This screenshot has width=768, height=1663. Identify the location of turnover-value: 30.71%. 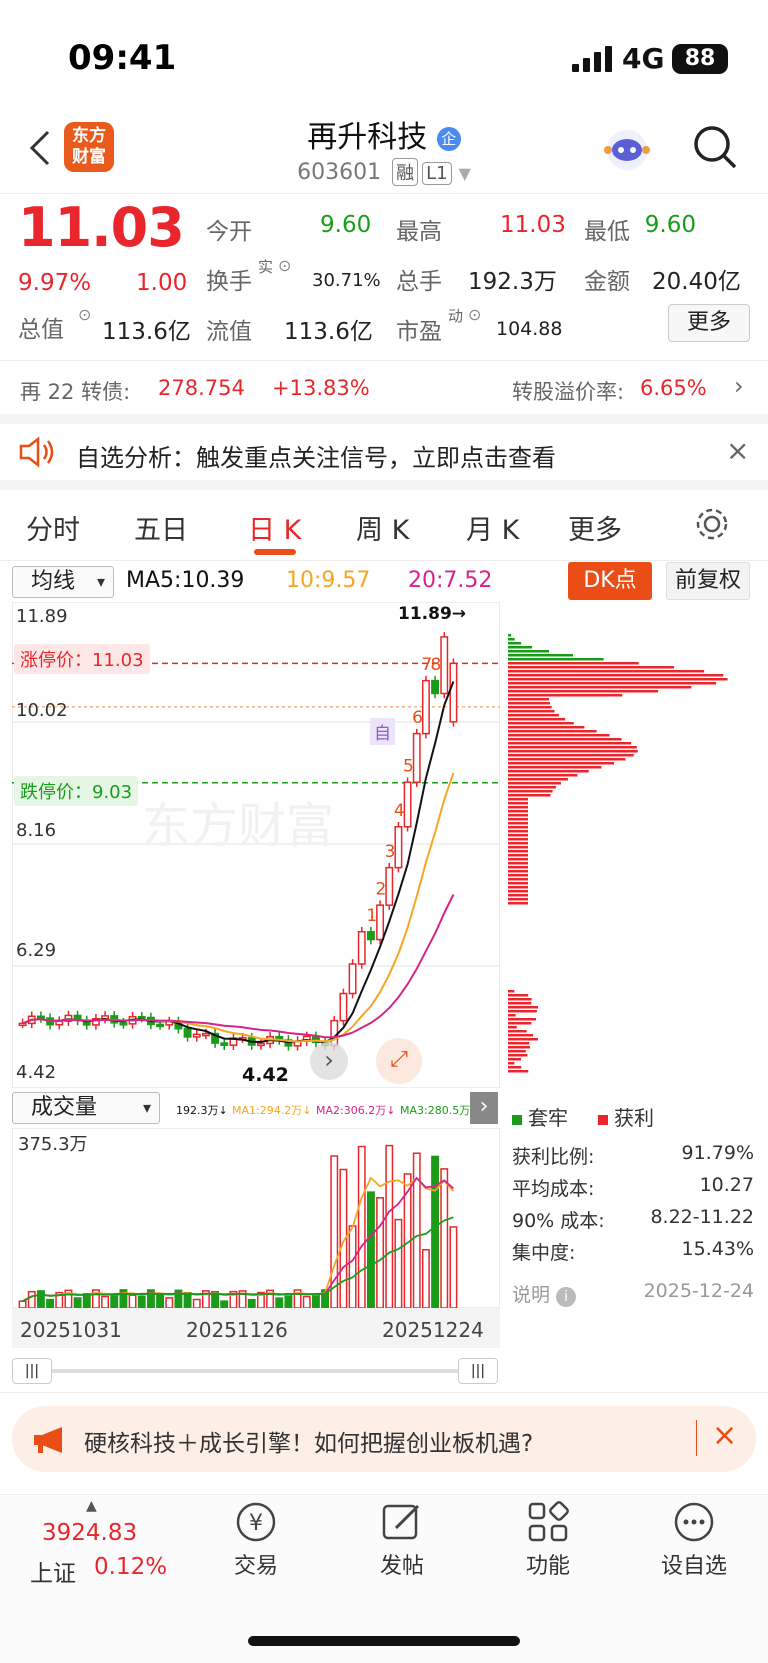
(346, 280).